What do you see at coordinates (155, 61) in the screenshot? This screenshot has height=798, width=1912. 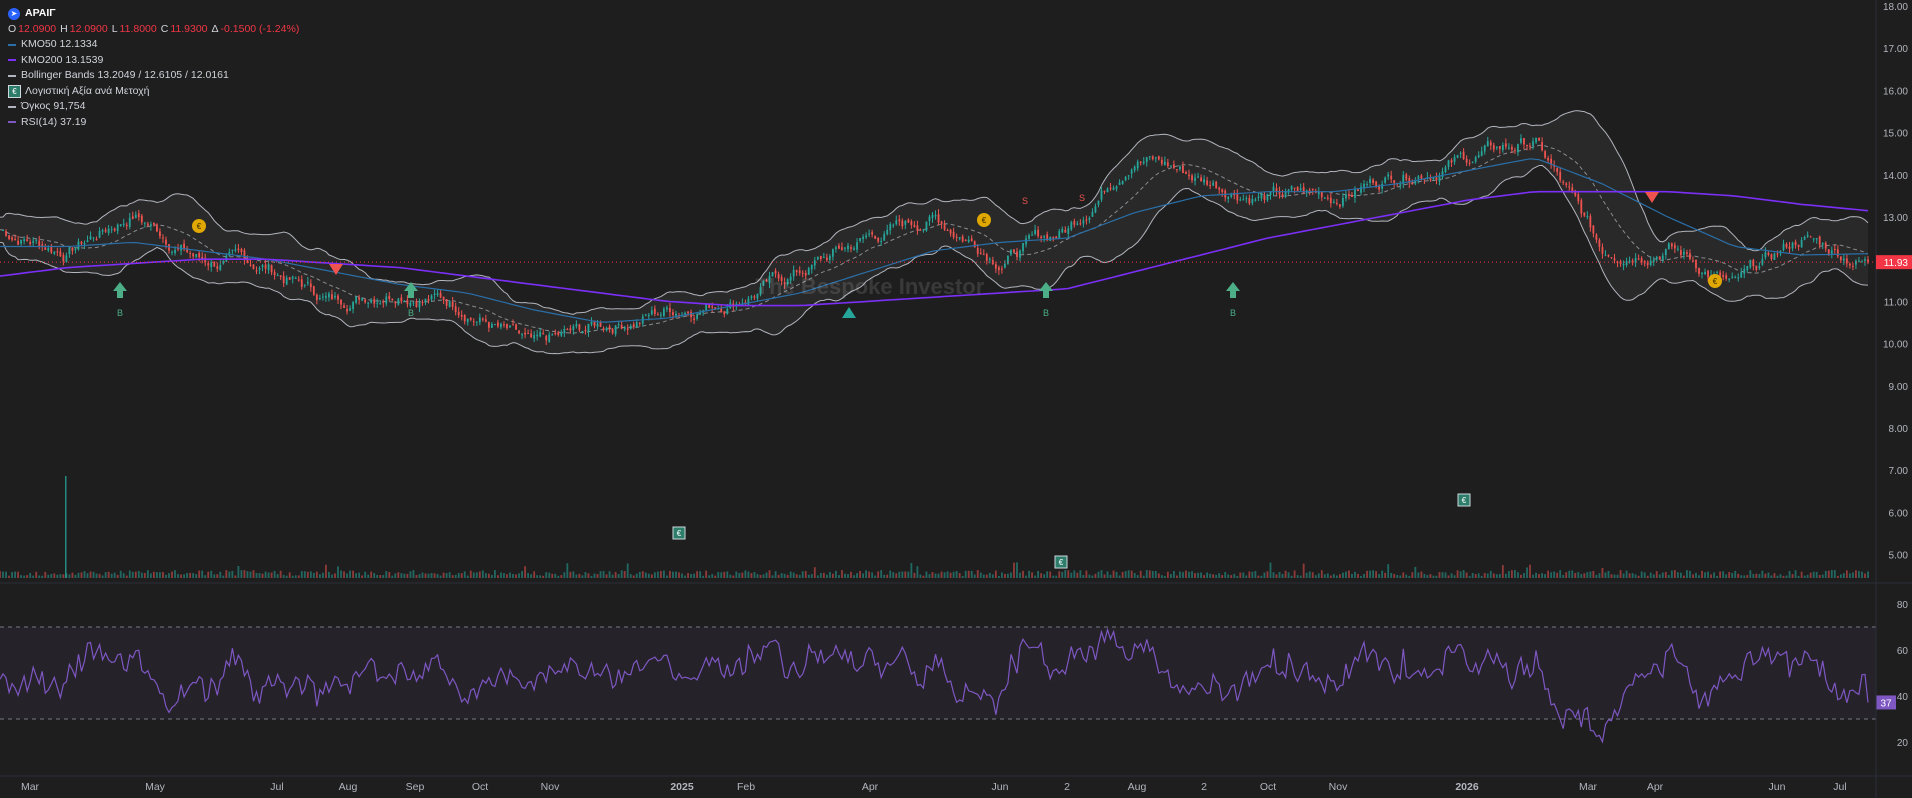 I see `legend-ma200: ΚΜΟ200 13.1539` at bounding box center [155, 61].